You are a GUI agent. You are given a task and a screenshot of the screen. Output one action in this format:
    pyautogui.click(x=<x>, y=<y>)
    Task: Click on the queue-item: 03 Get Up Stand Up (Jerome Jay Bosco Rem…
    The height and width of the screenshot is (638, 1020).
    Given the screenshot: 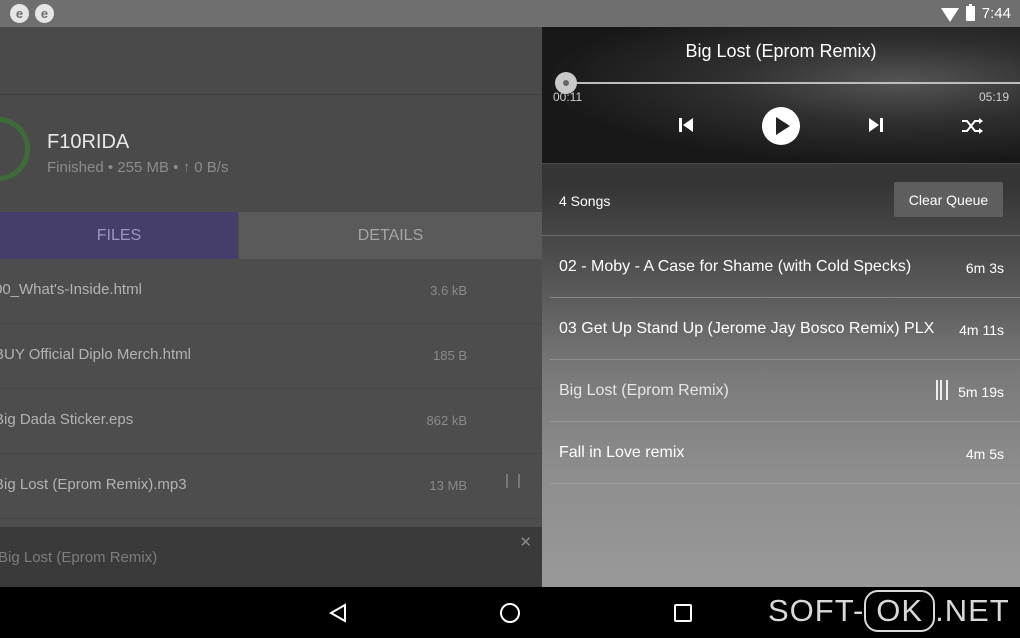 What is the action you would take?
    pyautogui.click(x=785, y=329)
    